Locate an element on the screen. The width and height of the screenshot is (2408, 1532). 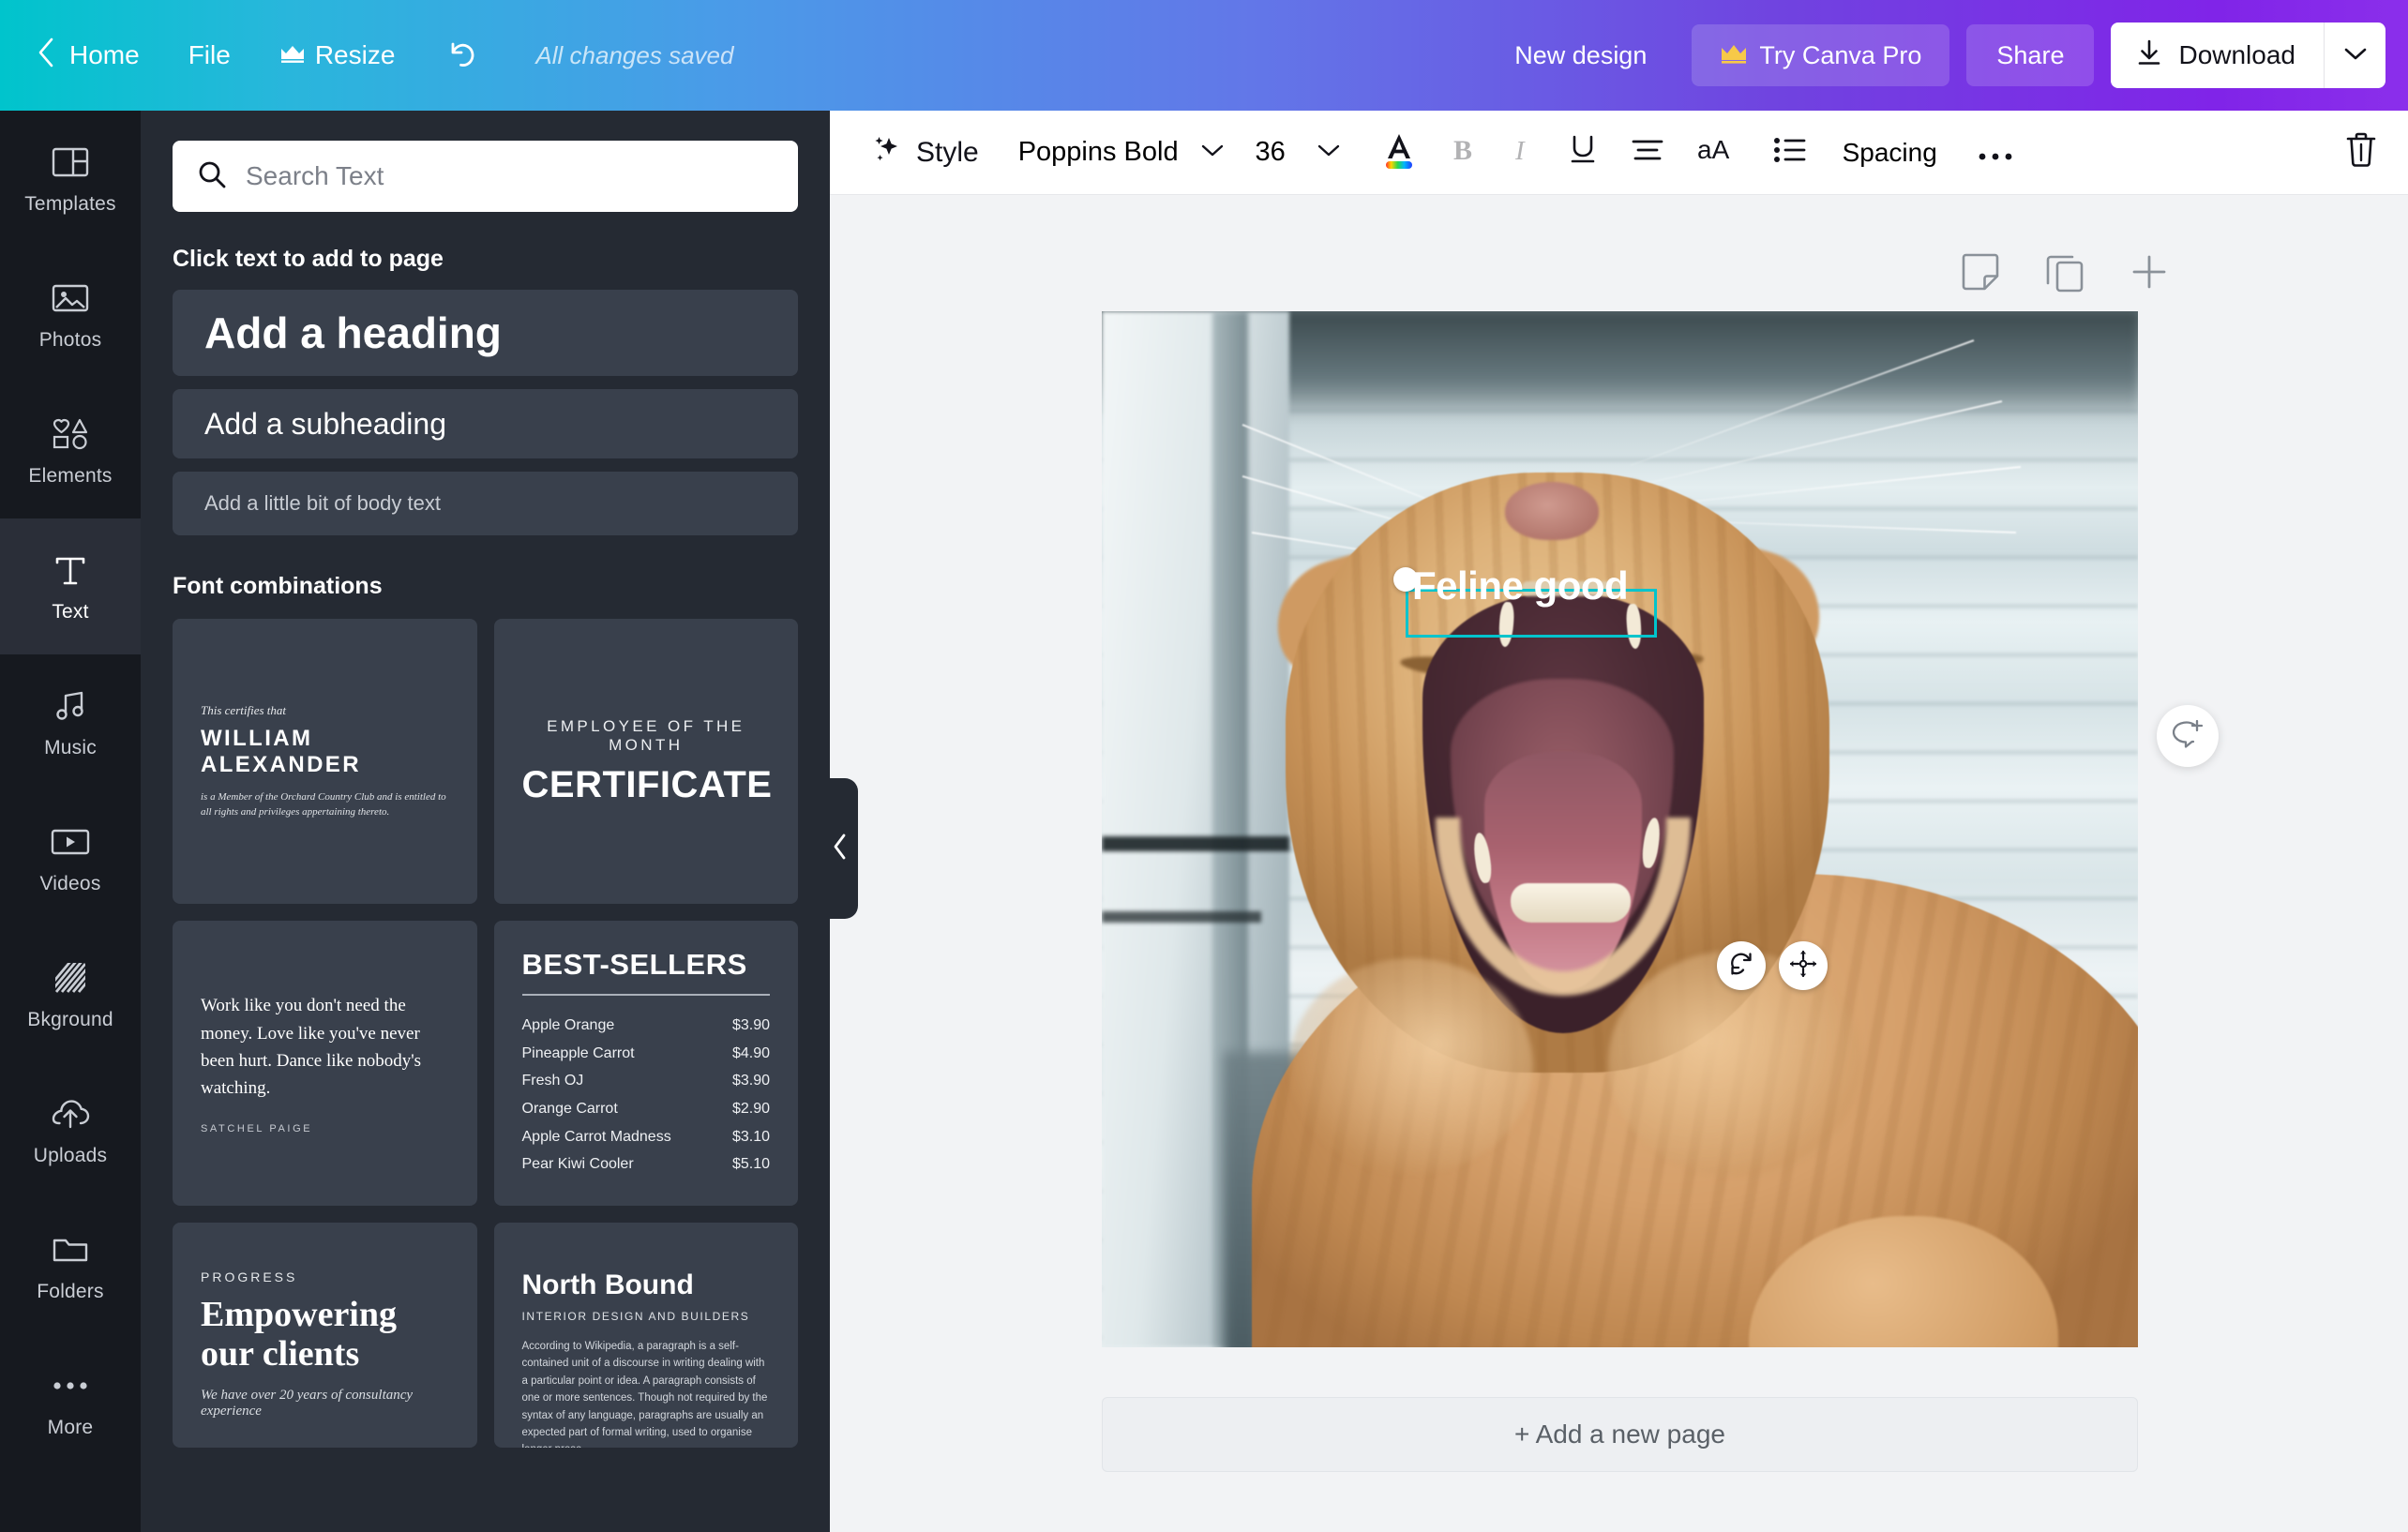
menu-item-name: Pineapple Carrot is located at coordinates (578, 1052).